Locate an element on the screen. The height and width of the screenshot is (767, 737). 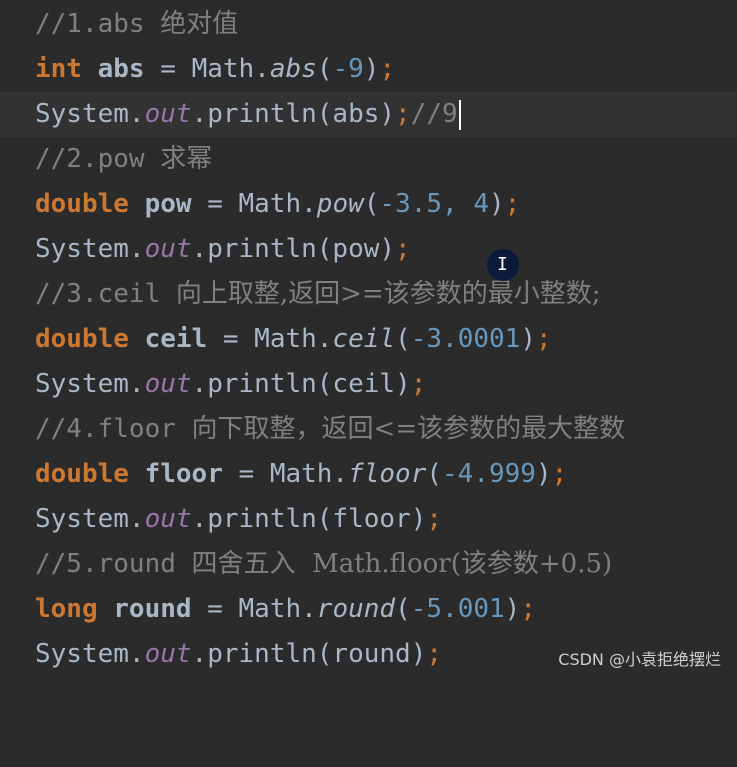
method-call: .println(pow) is located at coordinates (293, 249).